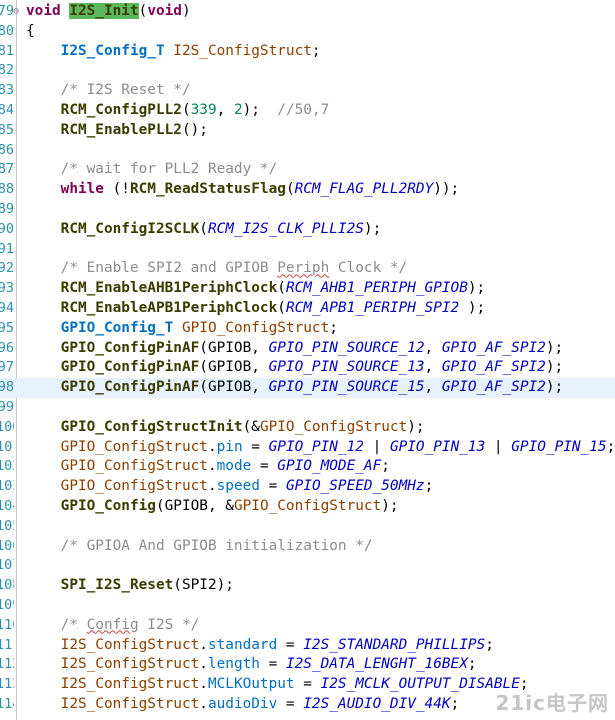 This screenshot has height=720, width=615. Describe the element at coordinates (7, 525) in the screenshot. I see `line-number: 105` at that location.